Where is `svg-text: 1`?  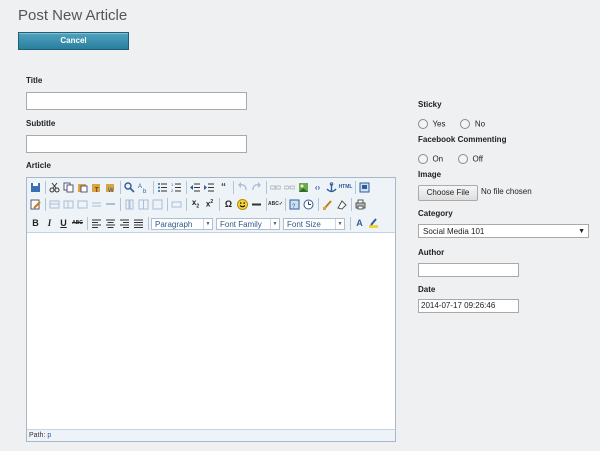 svg-text: 1 is located at coordinates (172, 184).